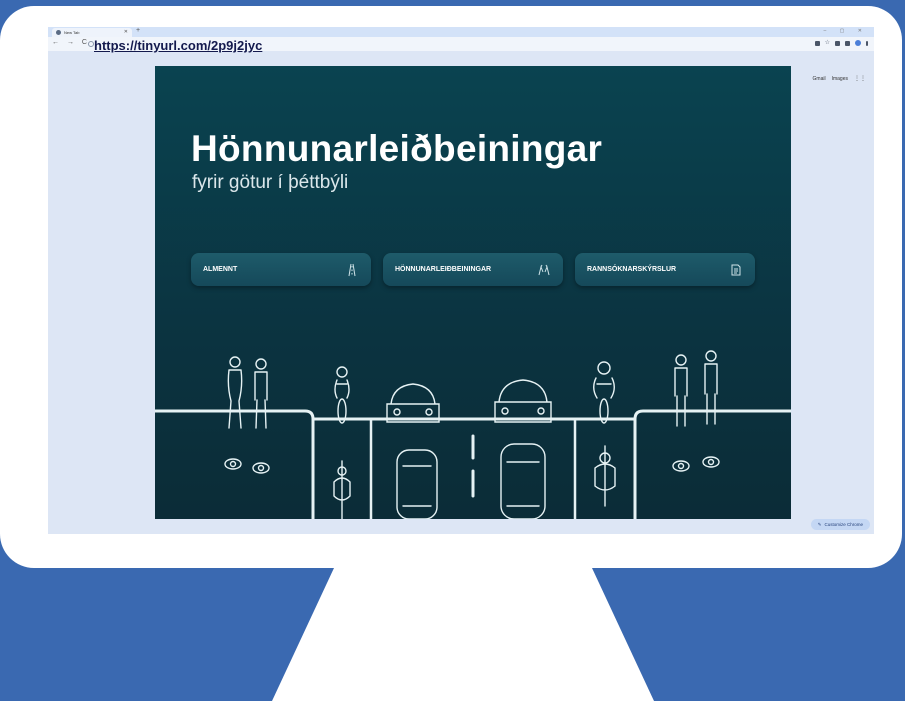 This screenshot has height=701, width=905. What do you see at coordinates (819, 79) in the screenshot?
I see `gmail-link: Gmail` at bounding box center [819, 79].